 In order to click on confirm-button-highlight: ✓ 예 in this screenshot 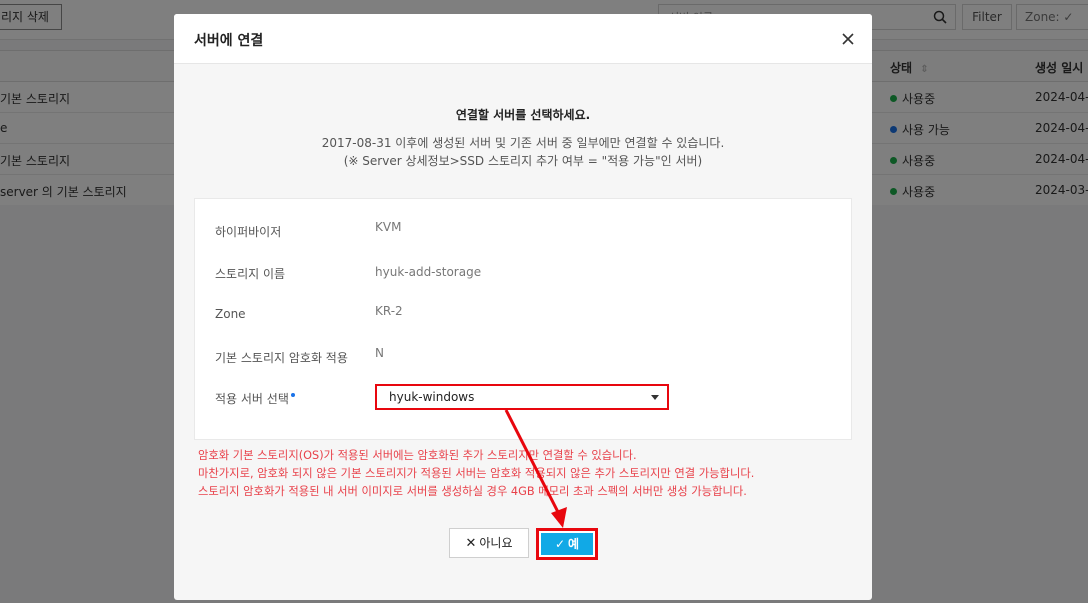, I will do `click(567, 544)`.